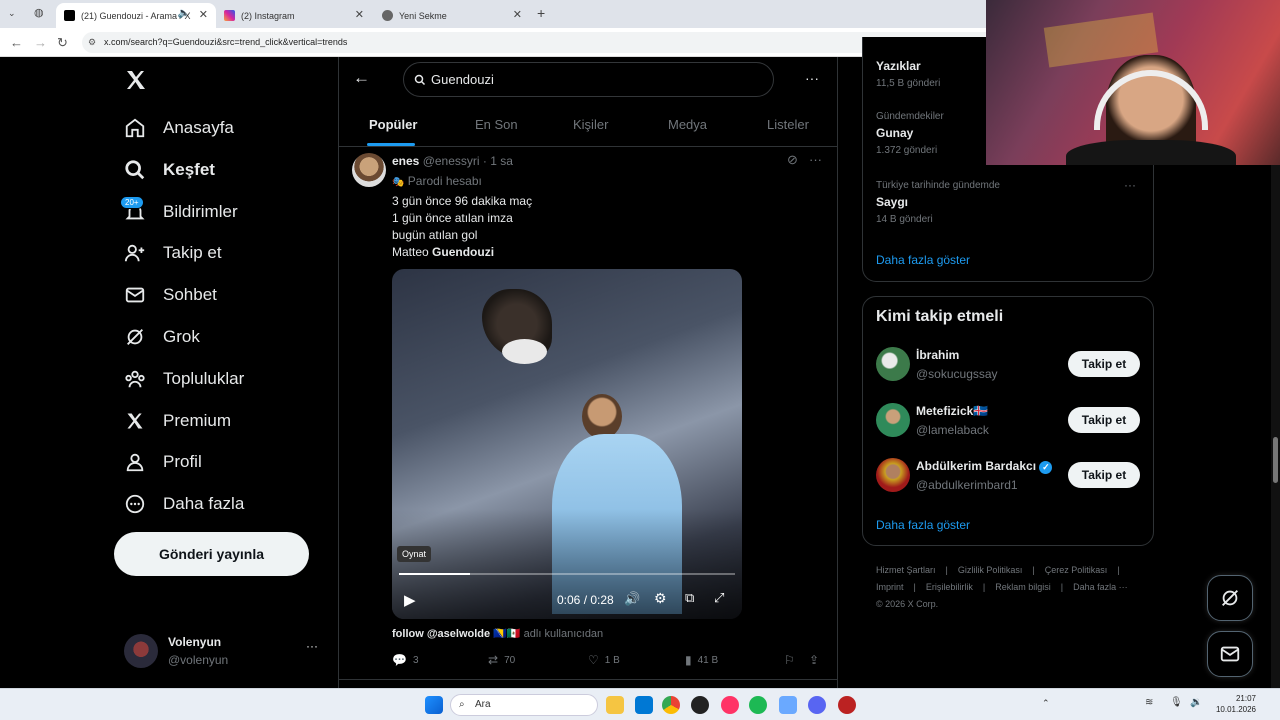 This screenshot has height=720, width=1280. I want to click on new-tab-plus-icon: +, so click(541, 13).